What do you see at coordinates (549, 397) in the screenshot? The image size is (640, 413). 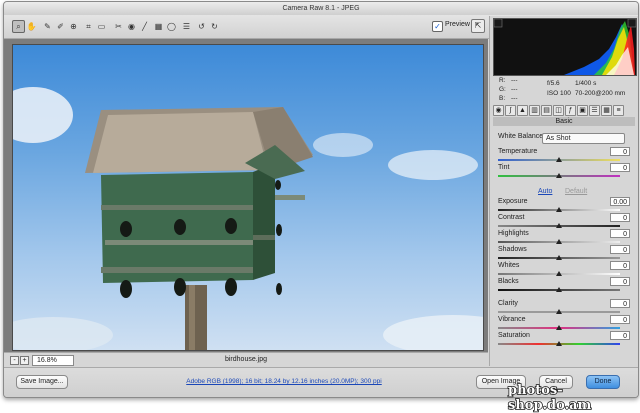 I see `watermark: photos-shop.do.am` at bounding box center [549, 397].